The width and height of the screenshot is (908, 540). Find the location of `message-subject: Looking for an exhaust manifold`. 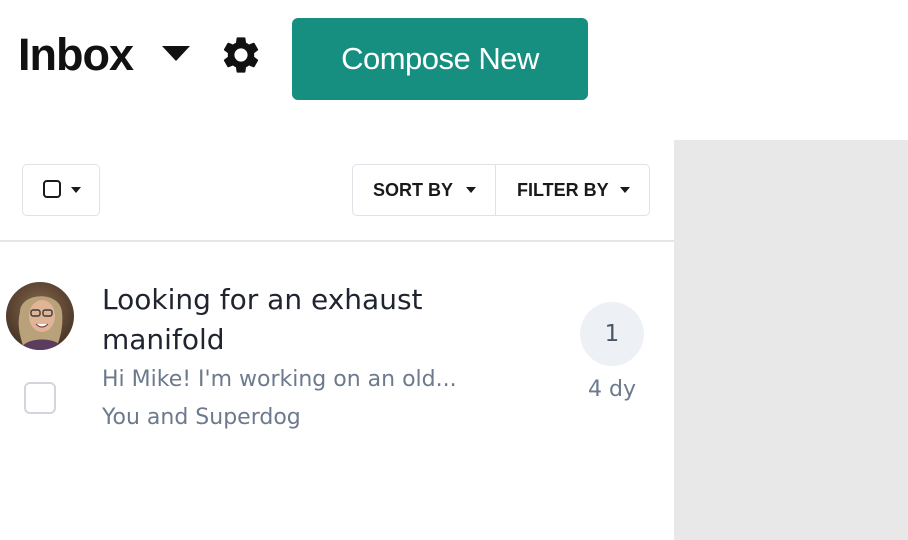

message-subject: Looking for an exhaust manifold is located at coordinates (262, 319).